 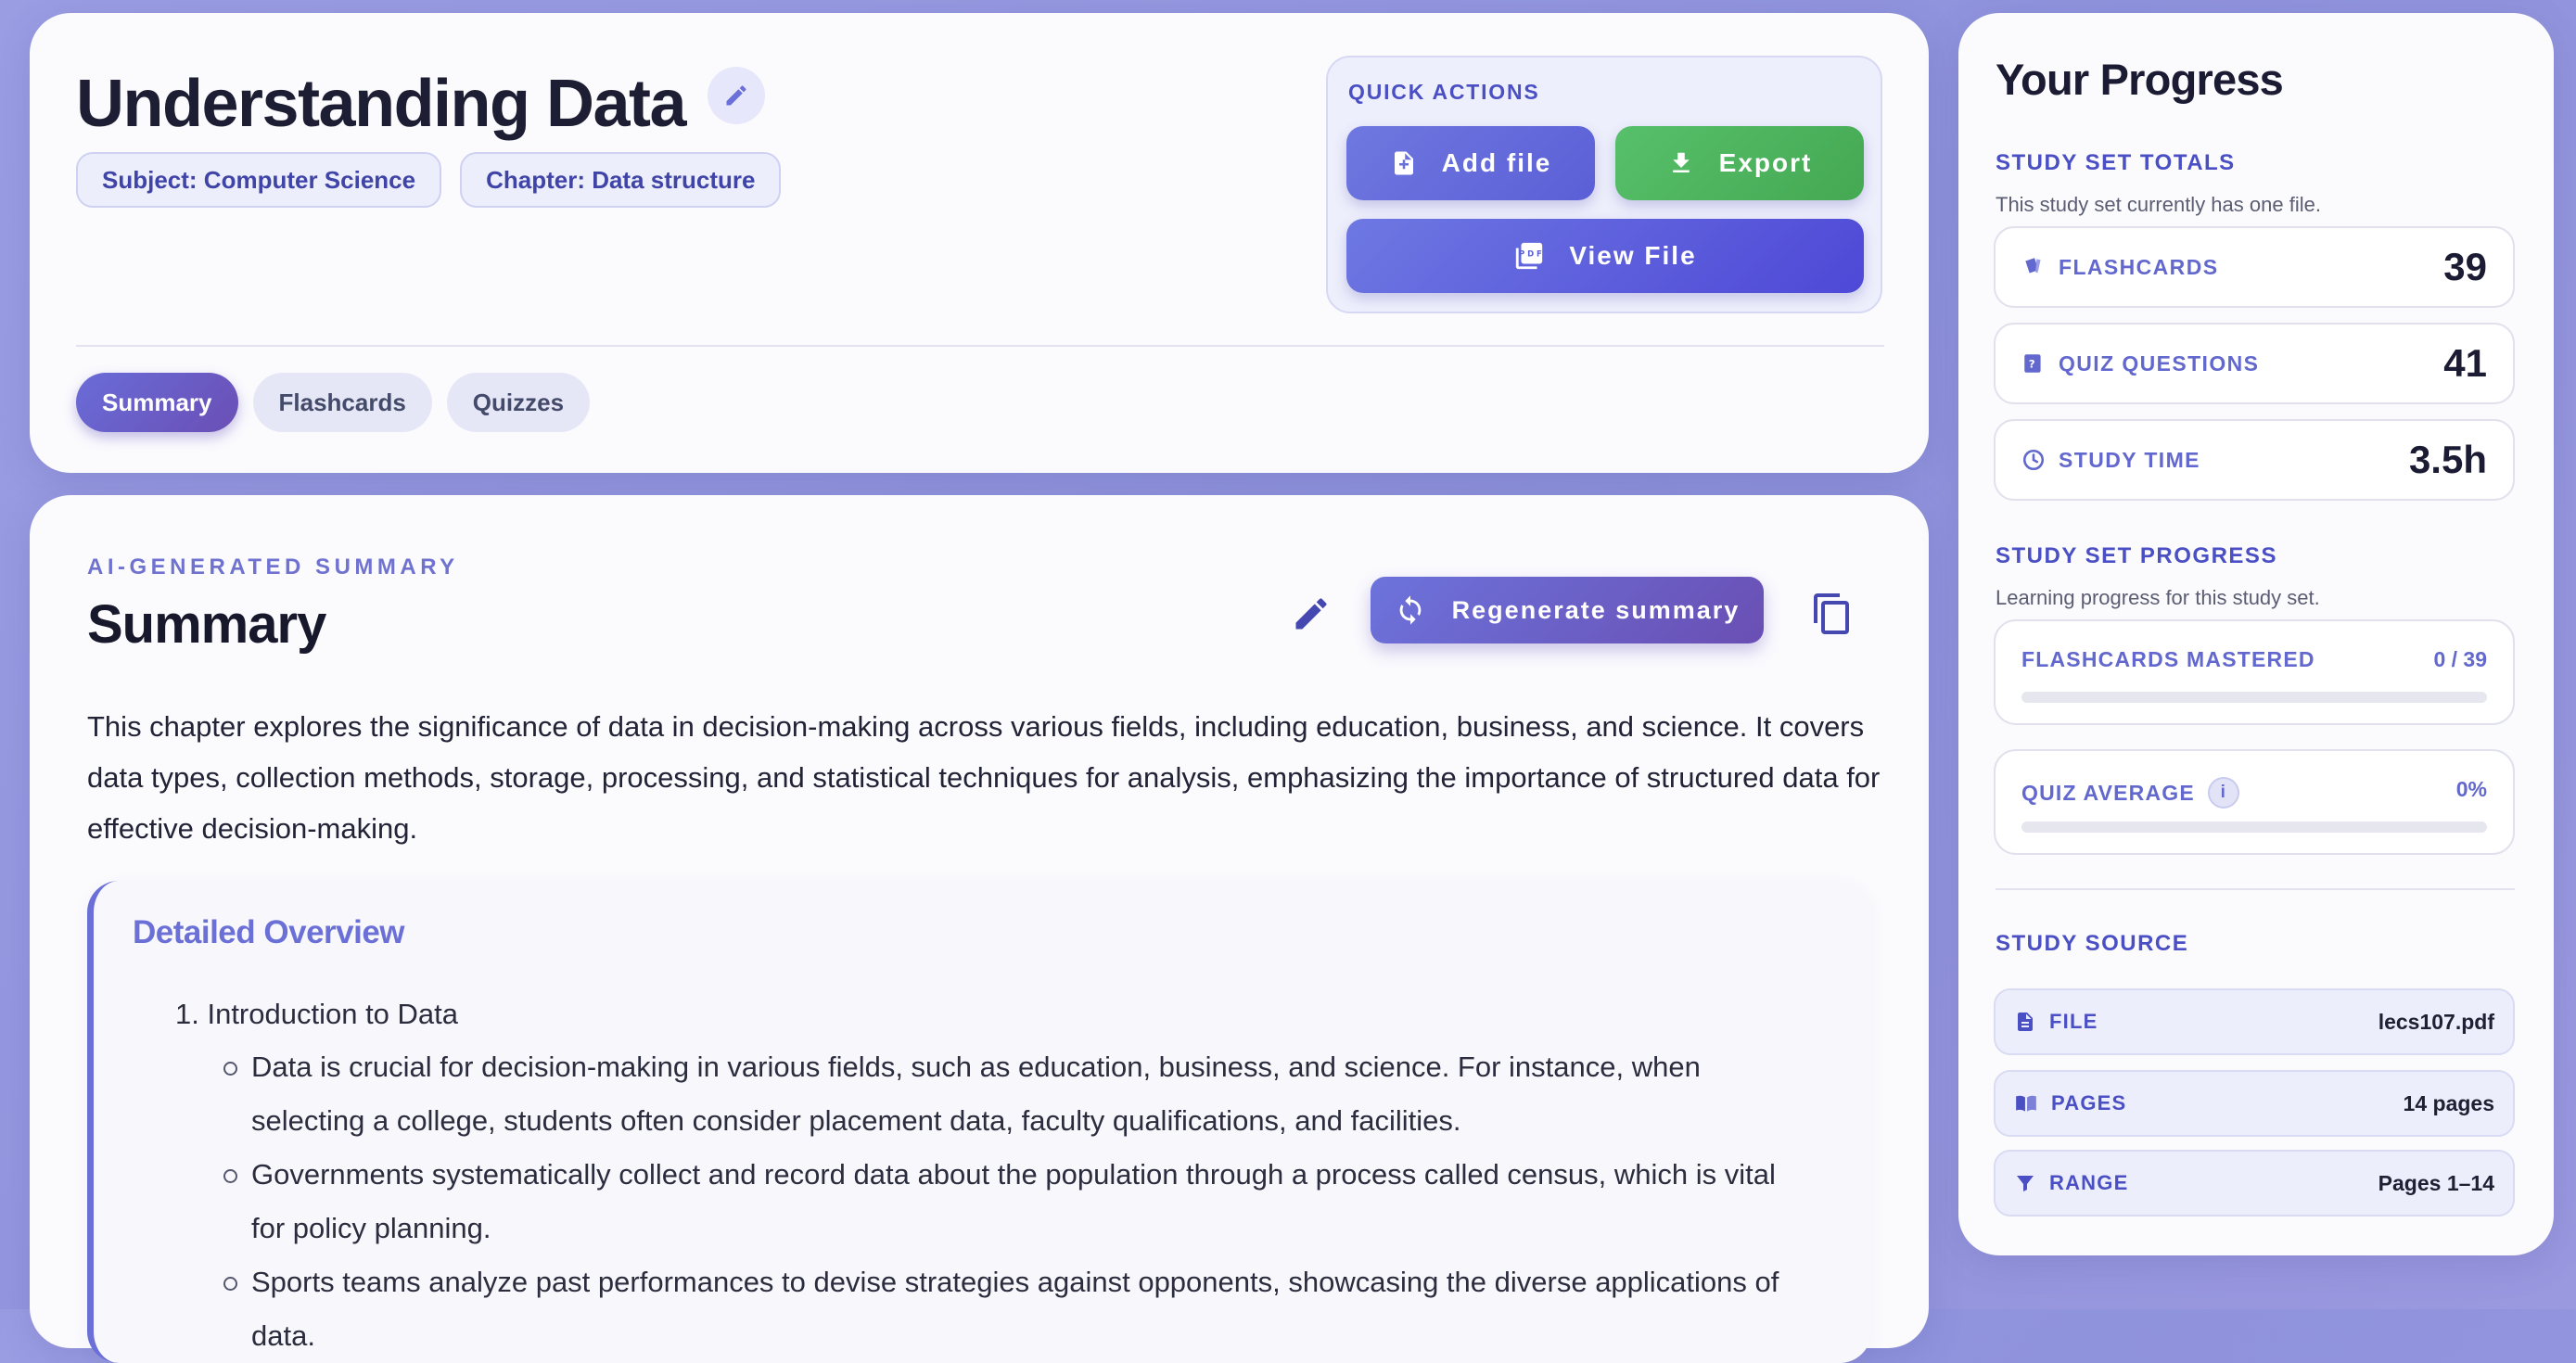 I want to click on list-item-introduction: 1. Introduction to Data, so click(x=317, y=1014).